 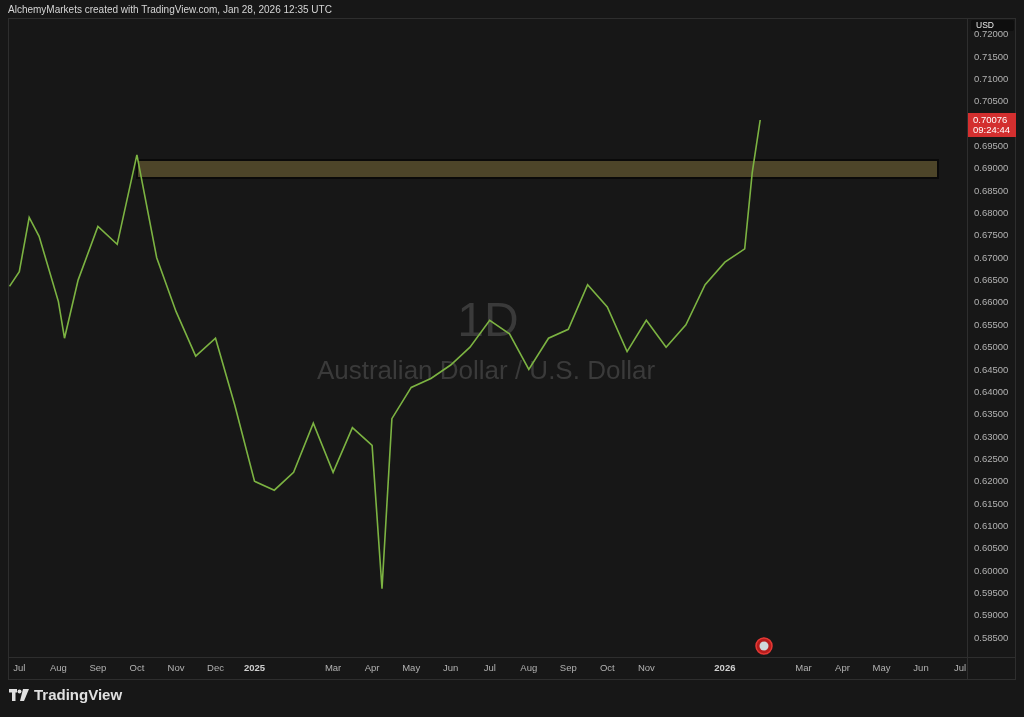 What do you see at coordinates (19, 694) in the screenshot?
I see `tradingview-logo-icon` at bounding box center [19, 694].